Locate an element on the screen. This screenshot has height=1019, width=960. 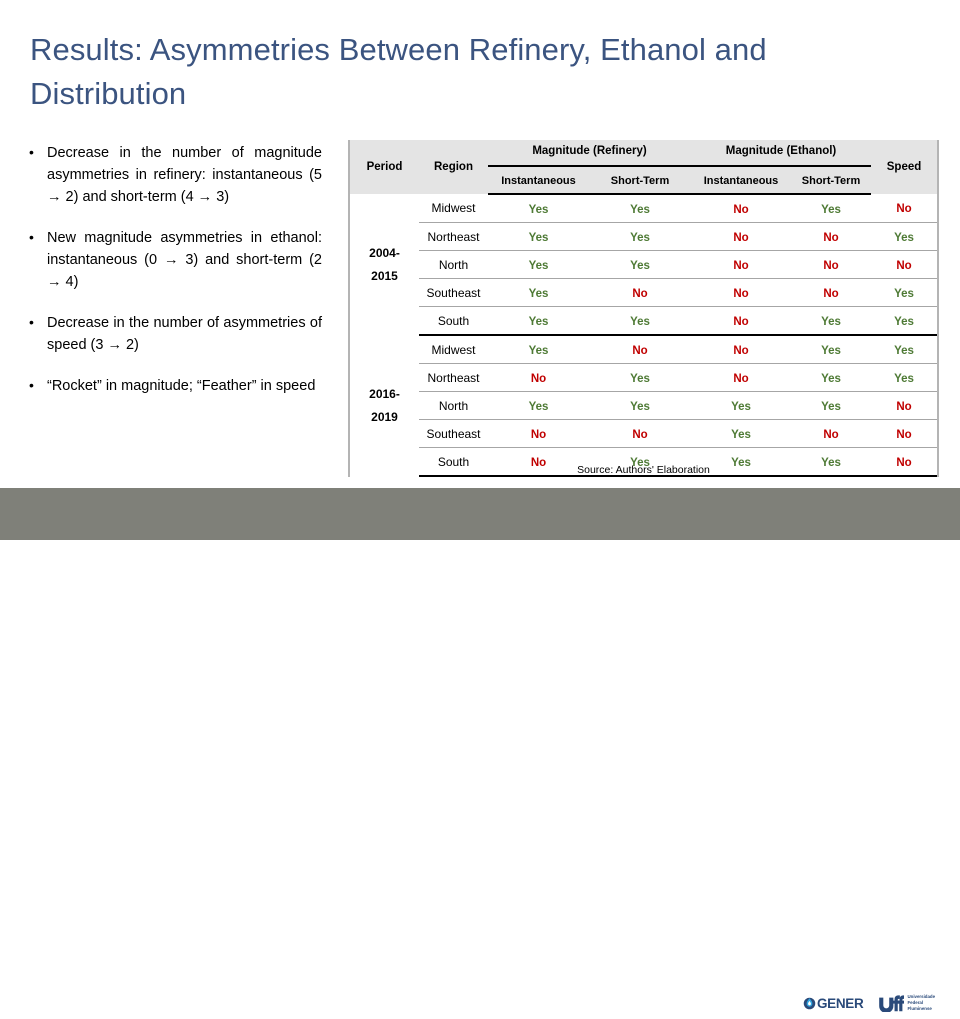
table-row: Southeast Yes No No No Yes is located at coordinates (644, 292).